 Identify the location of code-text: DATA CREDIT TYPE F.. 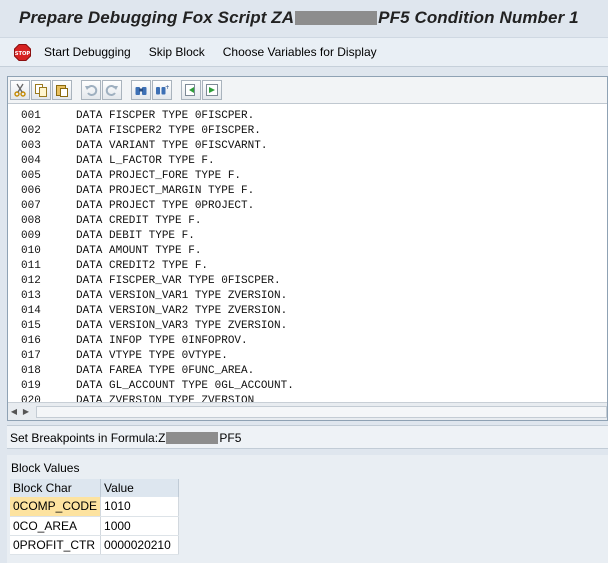
(139, 221).